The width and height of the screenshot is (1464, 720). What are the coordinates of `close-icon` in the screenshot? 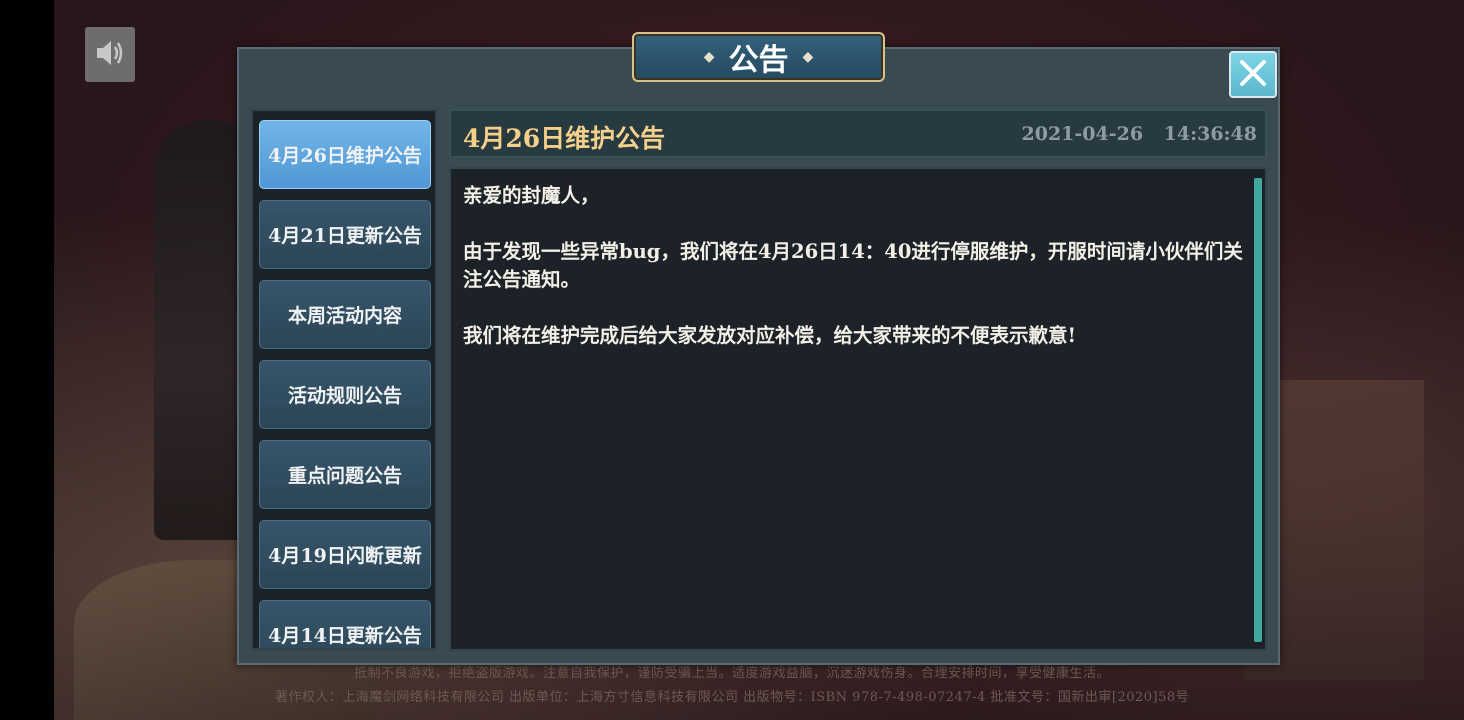 It's located at (1253, 75).